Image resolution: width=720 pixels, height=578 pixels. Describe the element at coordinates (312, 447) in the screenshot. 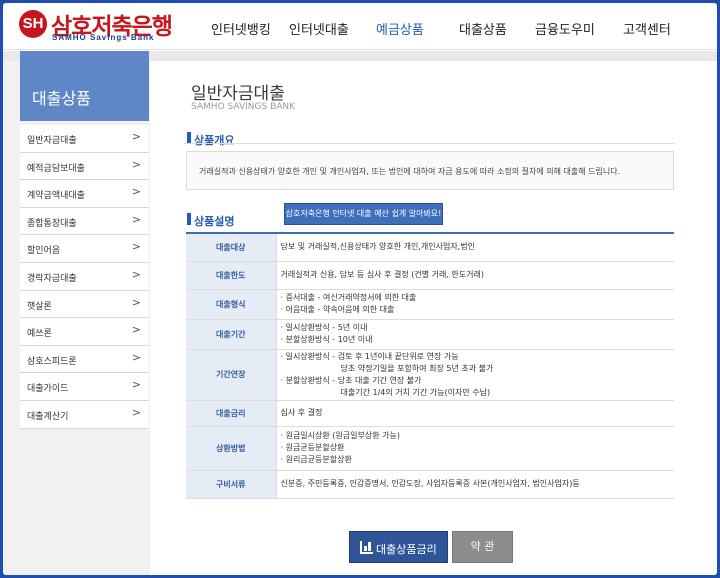

I see `row-value-line: · 원금균등분할상환` at that location.